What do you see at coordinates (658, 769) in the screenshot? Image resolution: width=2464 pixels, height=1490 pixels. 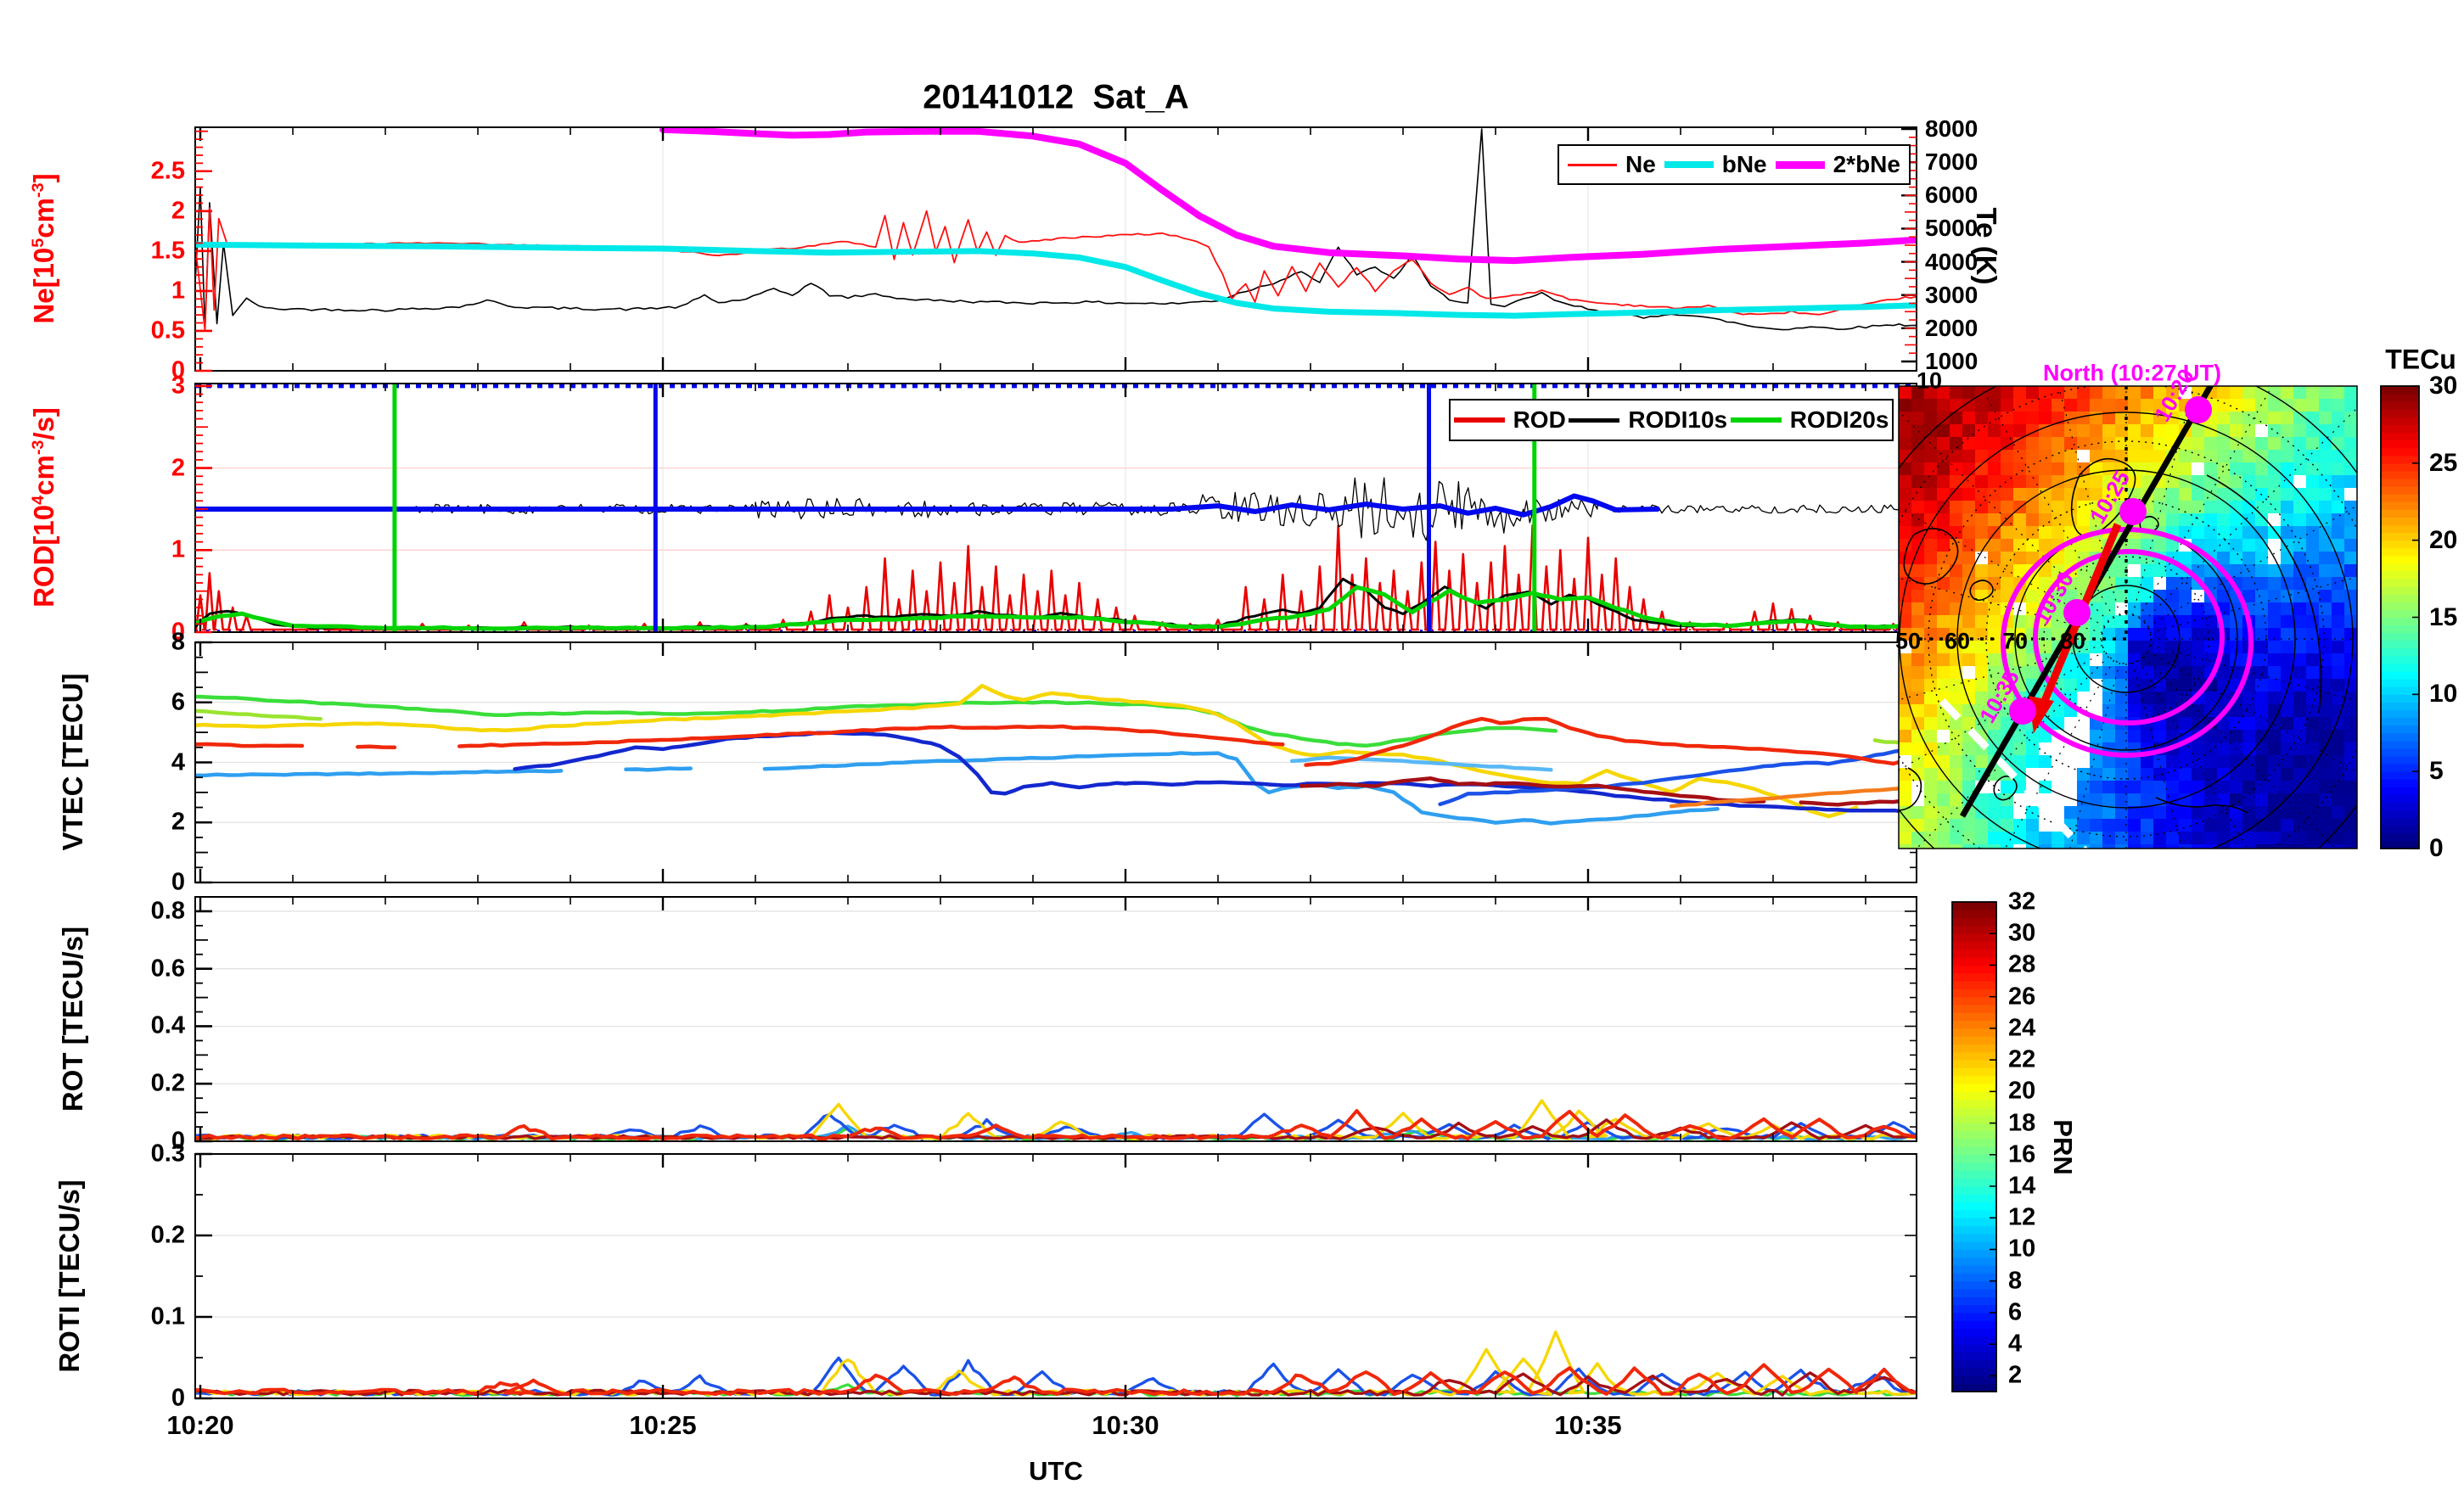 I see `vtec-PRN12` at bounding box center [658, 769].